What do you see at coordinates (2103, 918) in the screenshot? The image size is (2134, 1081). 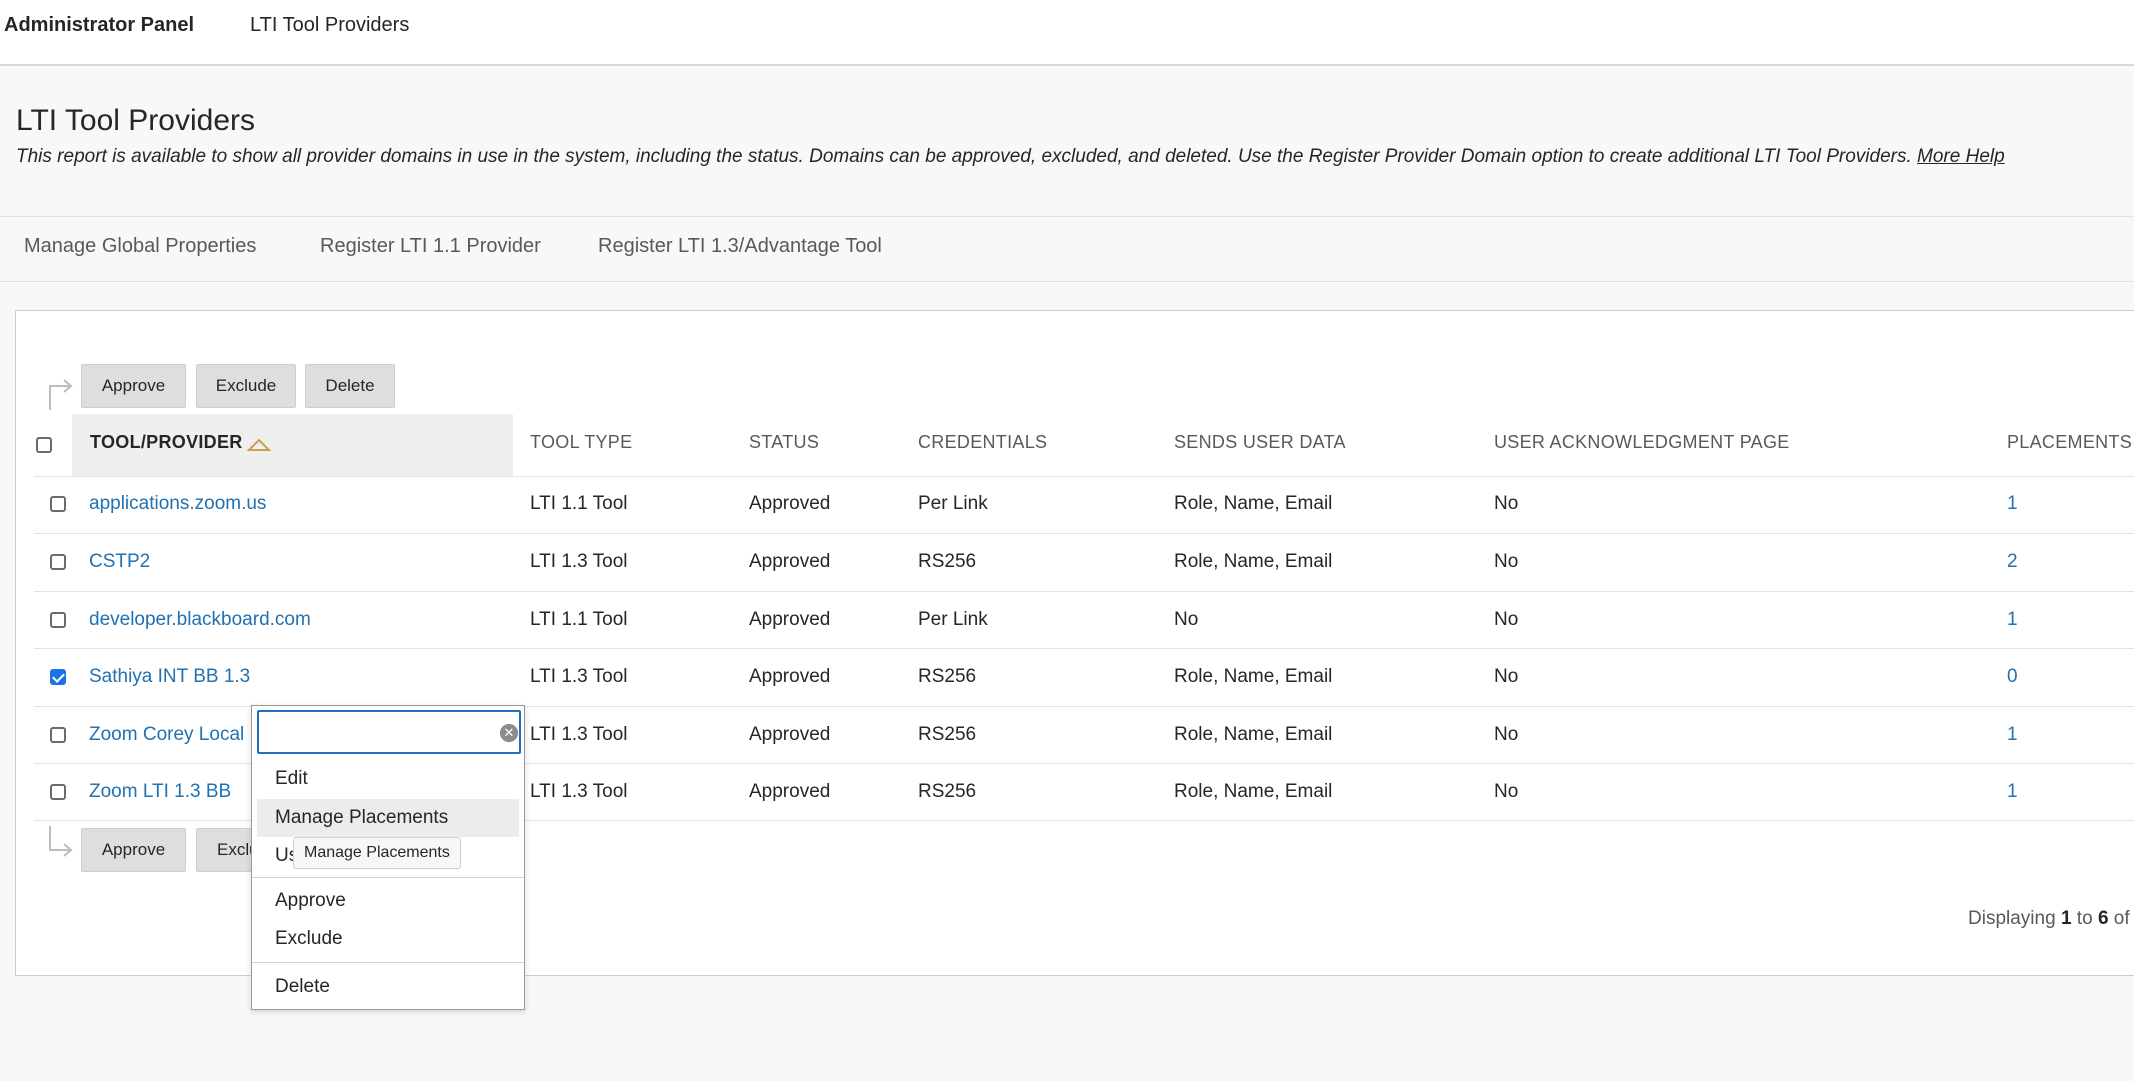 I see `pagination-to: 6` at bounding box center [2103, 918].